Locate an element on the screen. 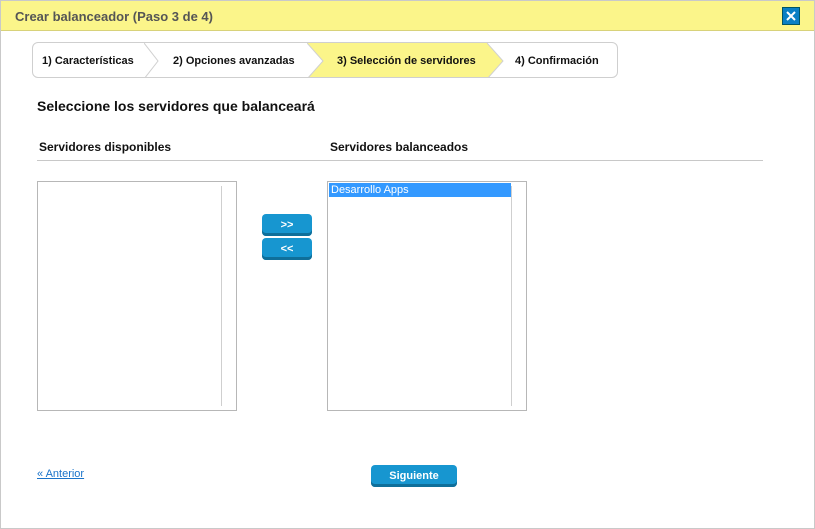 This screenshot has height=529, width=815. remove-server-button: << is located at coordinates (287, 249).